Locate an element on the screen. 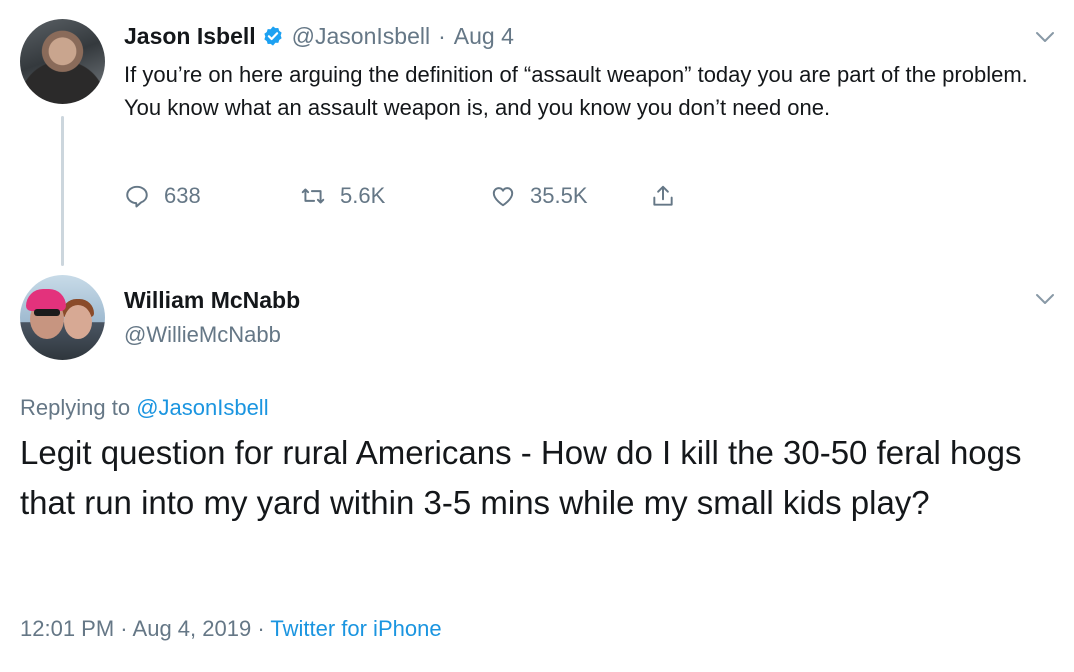  replying-to-line: Replying to @JasonIsbell is located at coordinates (144, 408).